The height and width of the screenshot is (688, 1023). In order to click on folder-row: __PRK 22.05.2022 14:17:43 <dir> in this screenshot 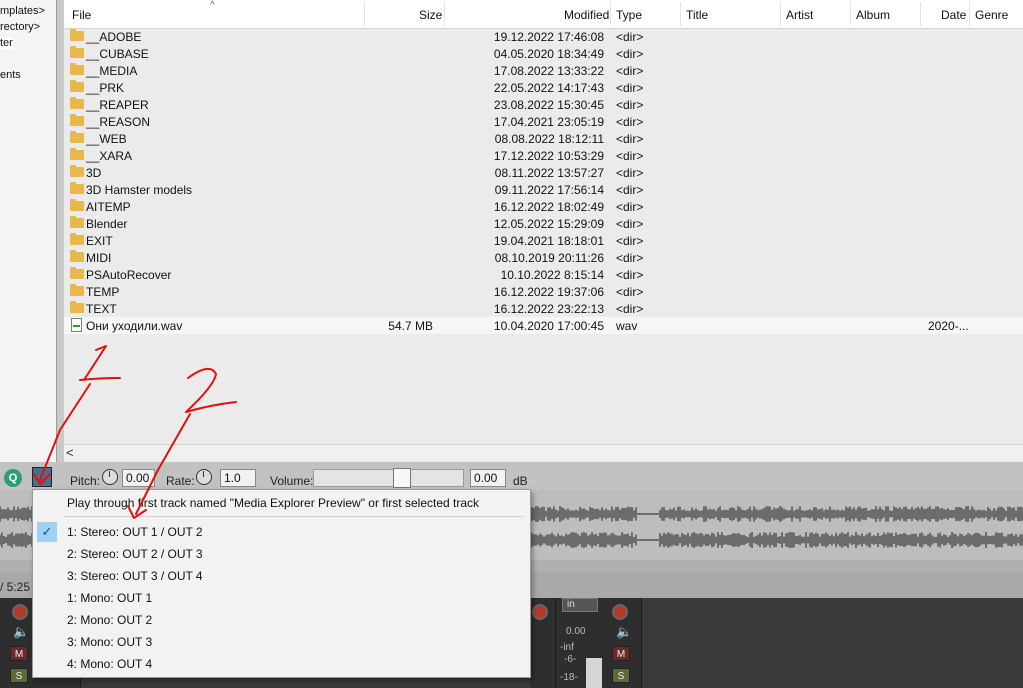, I will do `click(543, 87)`.